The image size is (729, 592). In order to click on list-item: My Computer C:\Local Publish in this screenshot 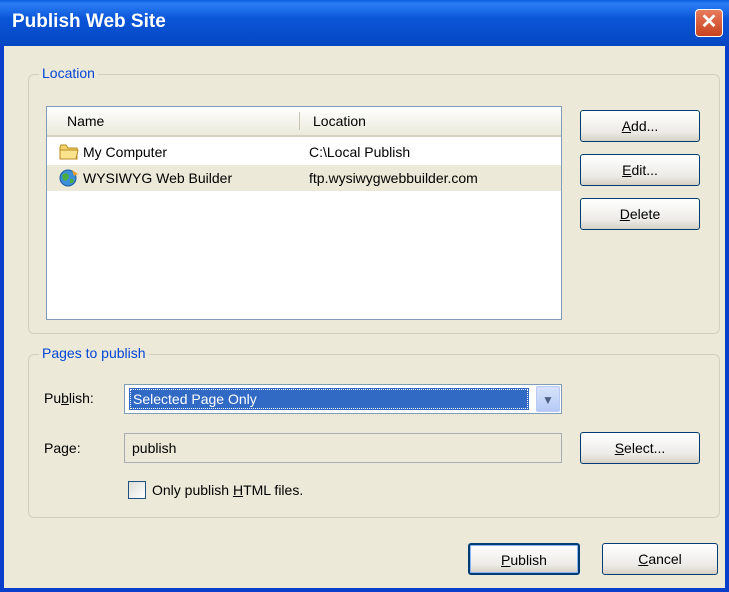, I will do `click(304, 152)`.